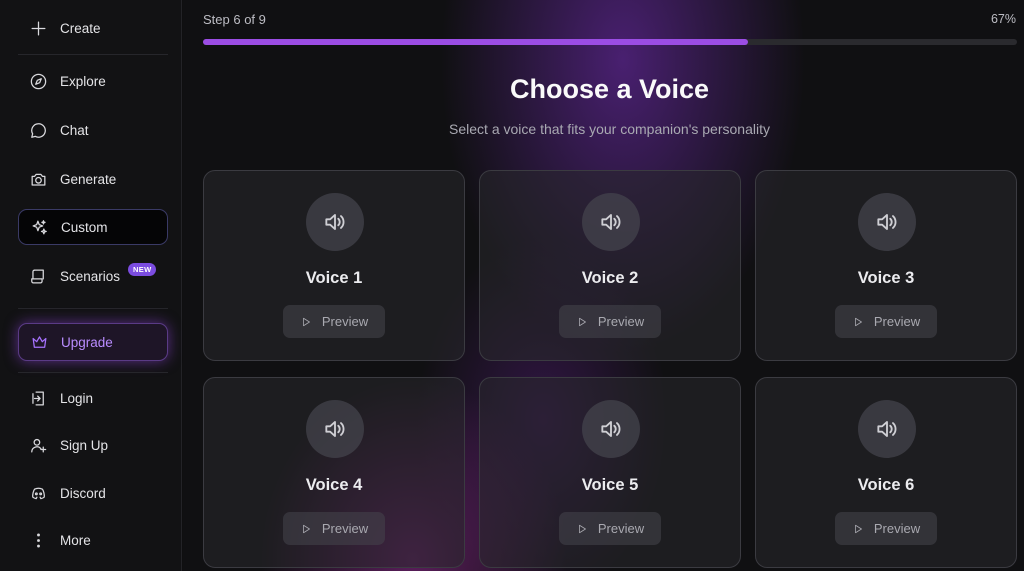 The width and height of the screenshot is (1024, 571). I want to click on compass-icon, so click(38, 81).